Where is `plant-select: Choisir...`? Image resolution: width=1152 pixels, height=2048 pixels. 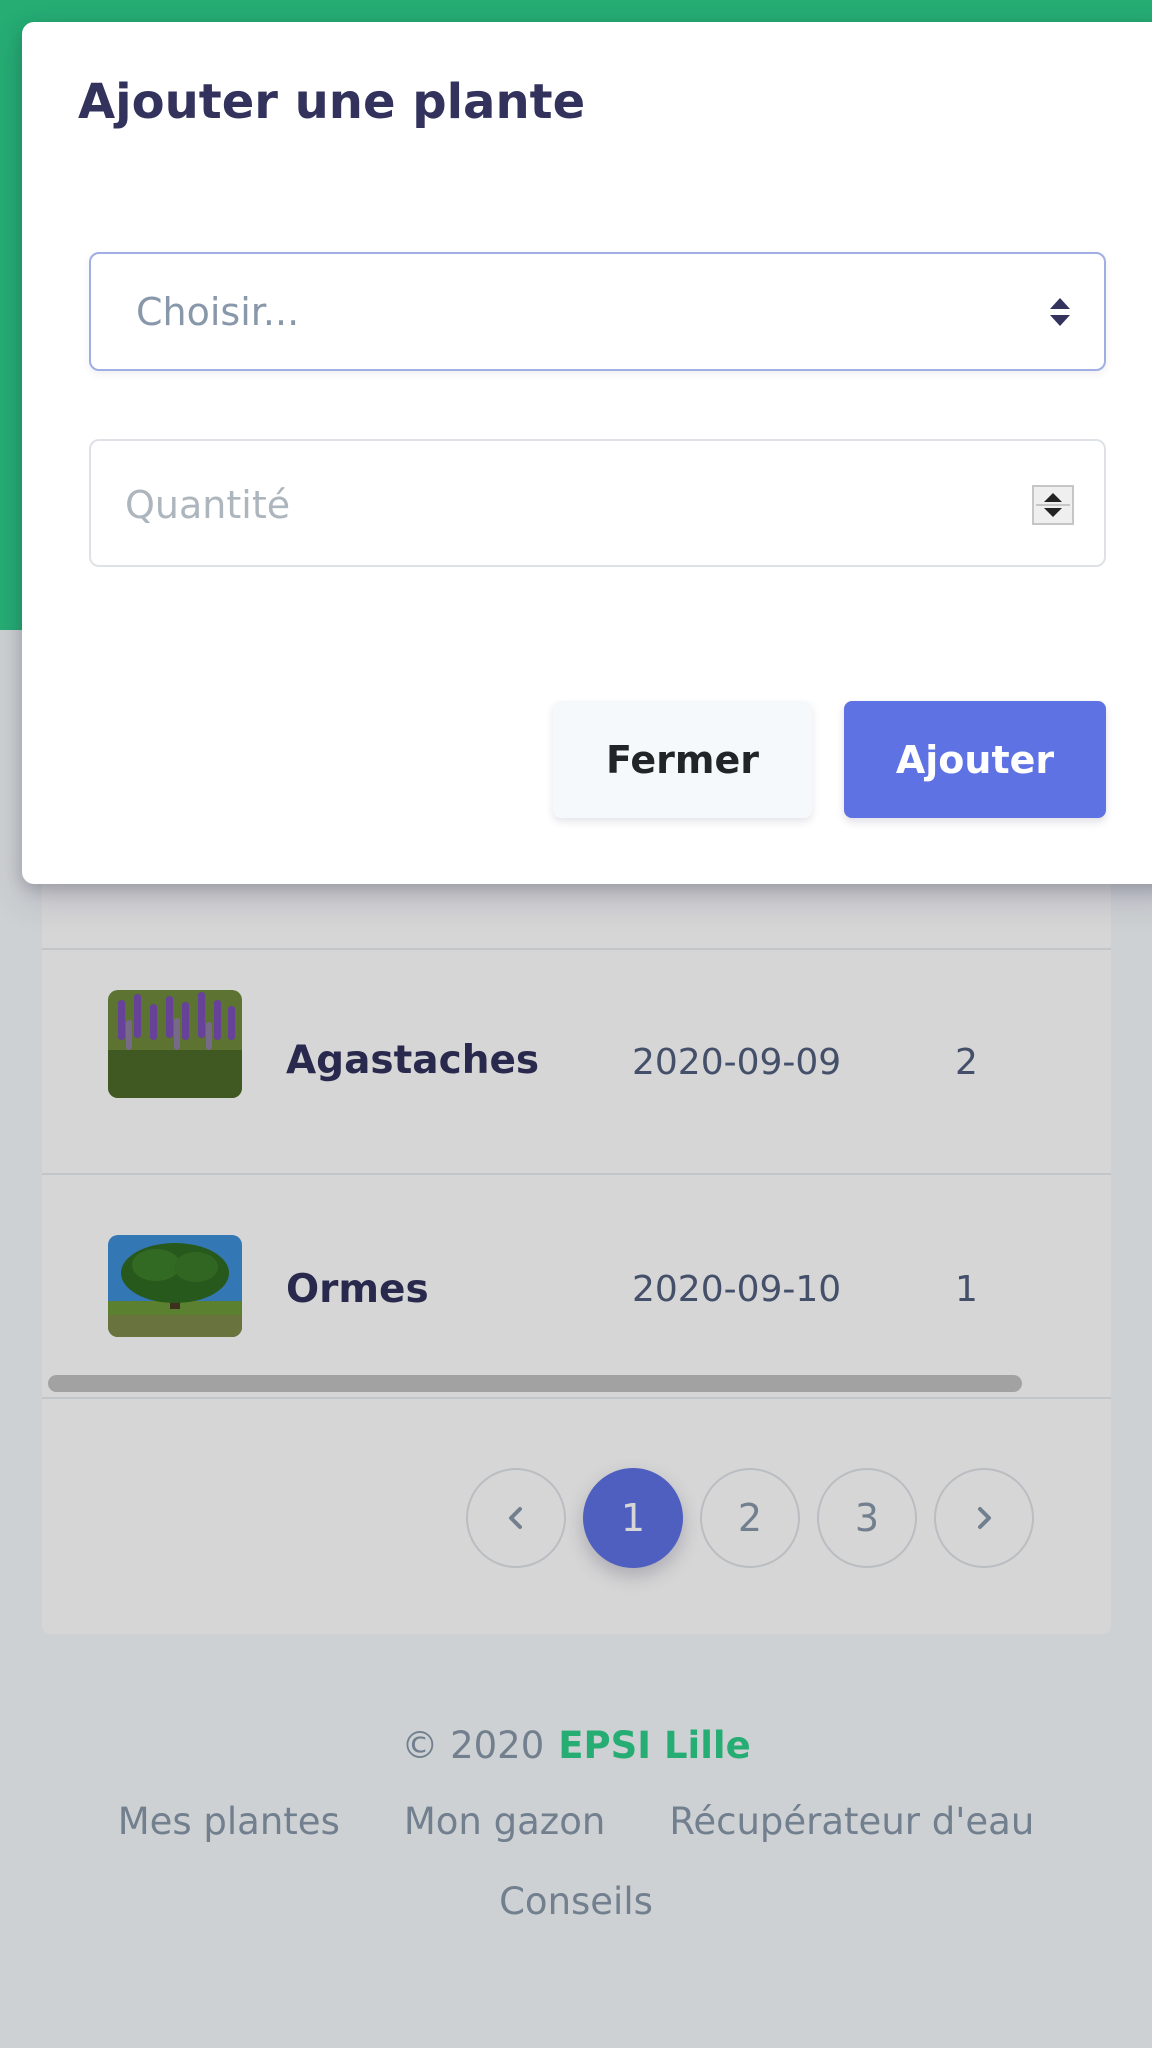 plant-select: Choisir... is located at coordinates (597, 311).